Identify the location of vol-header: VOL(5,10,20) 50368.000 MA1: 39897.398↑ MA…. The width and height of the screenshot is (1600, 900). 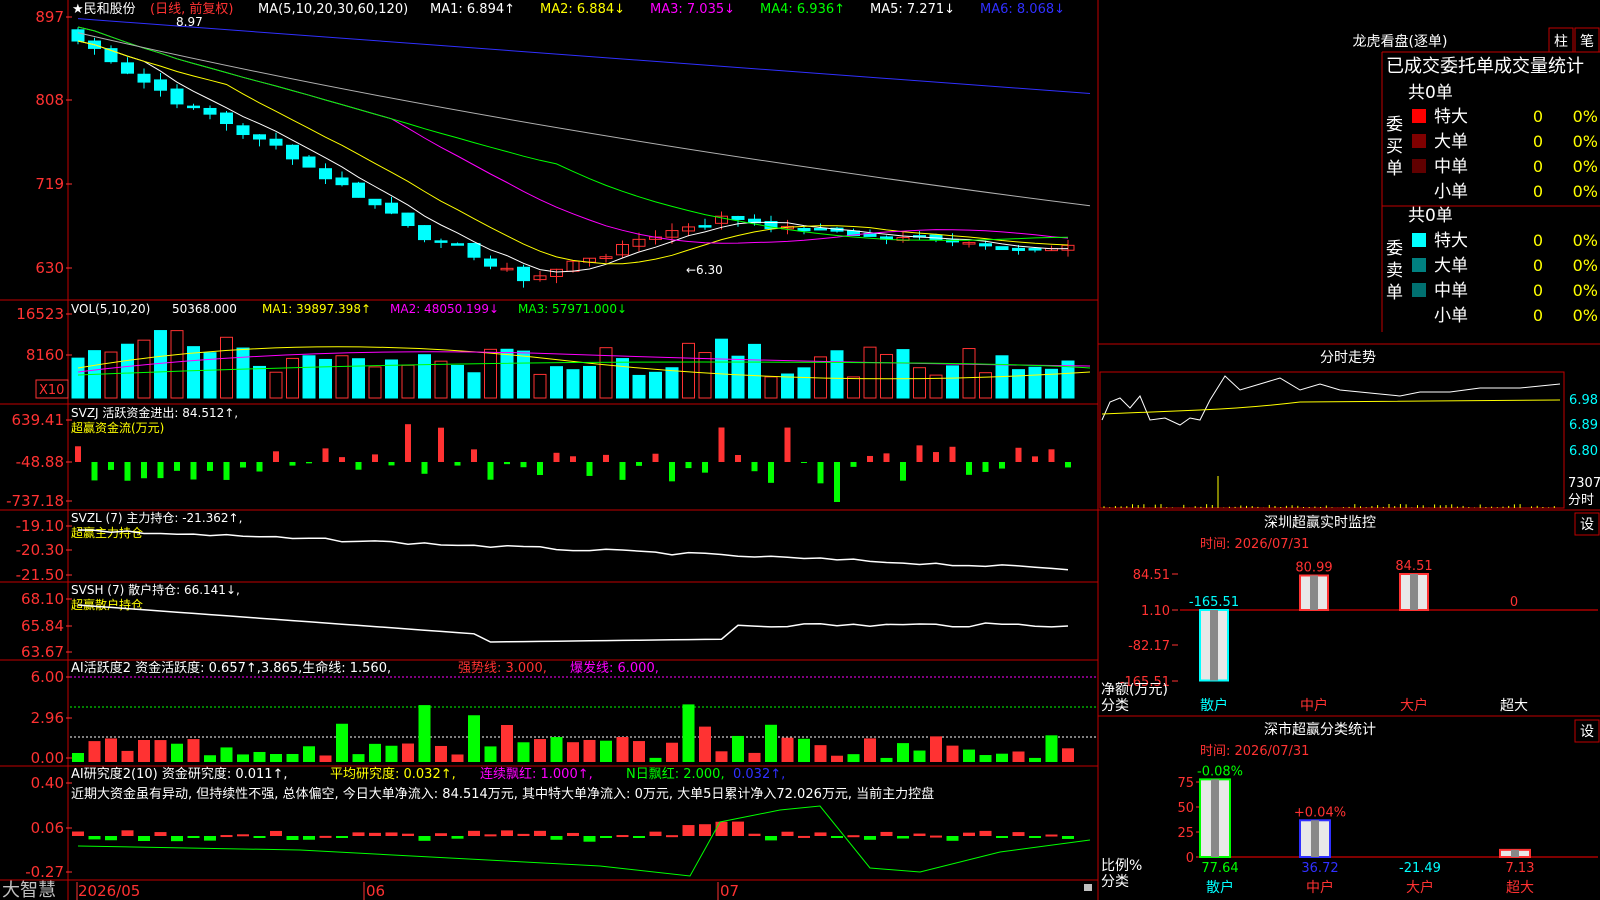
(349, 309).